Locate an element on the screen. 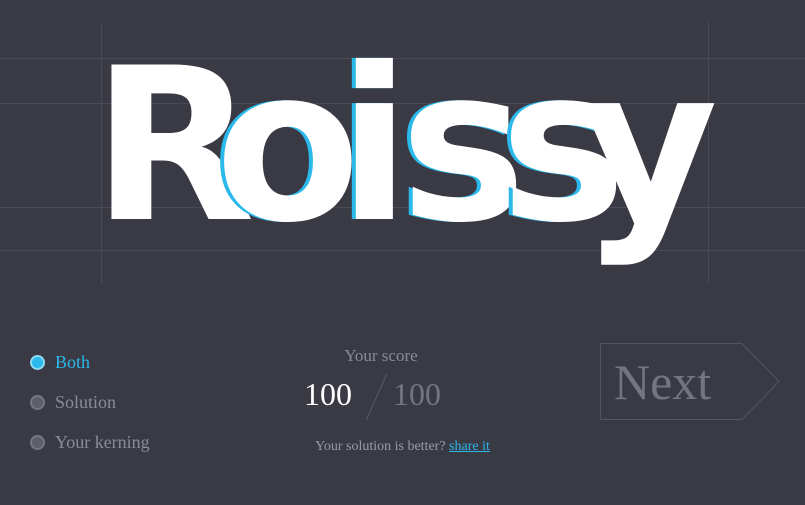  score-values: 100 100 is located at coordinates (381, 394).